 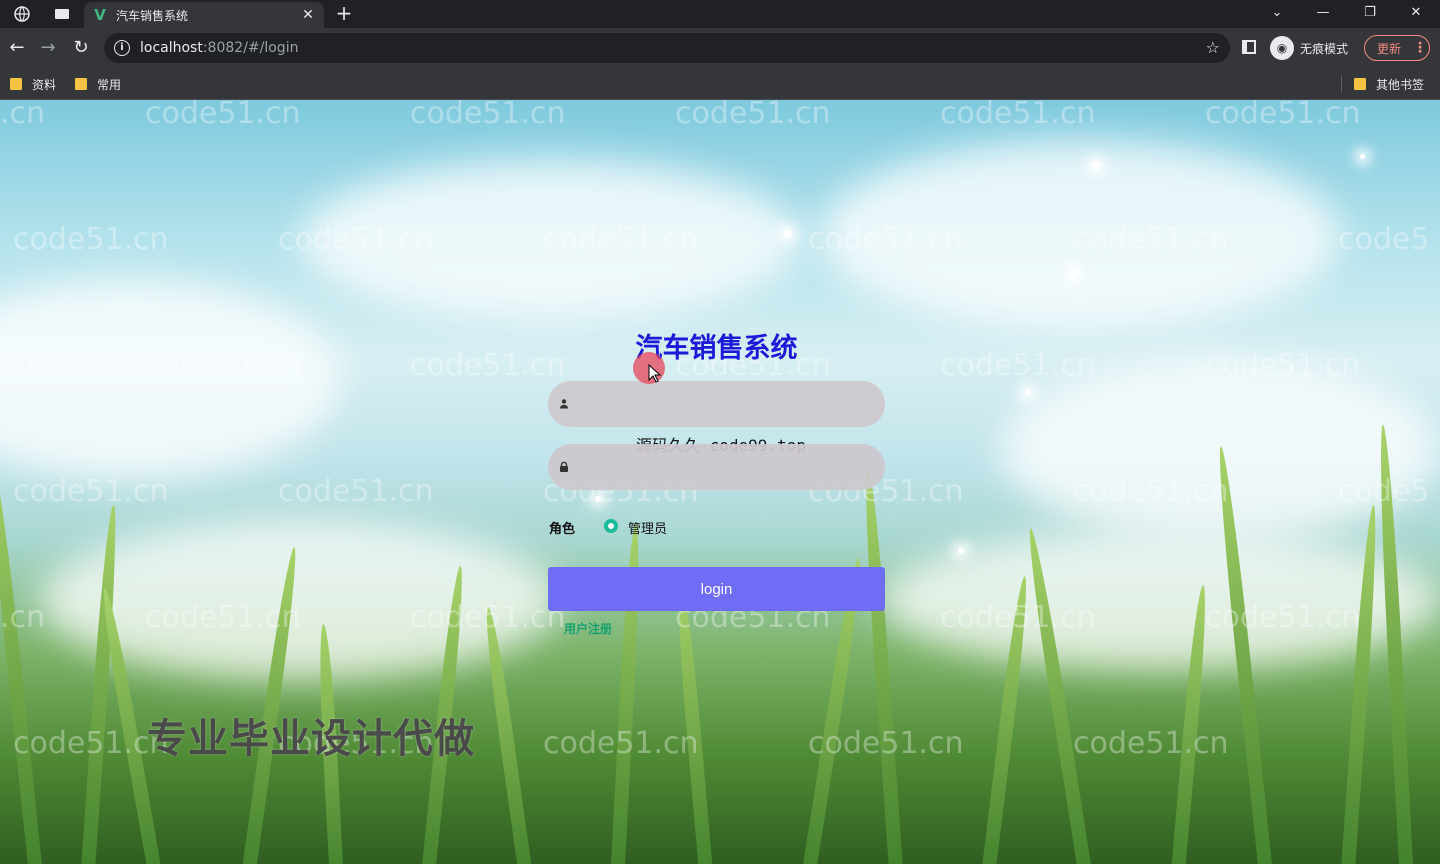 I want to click on lock-icon, so click(x=564, y=466).